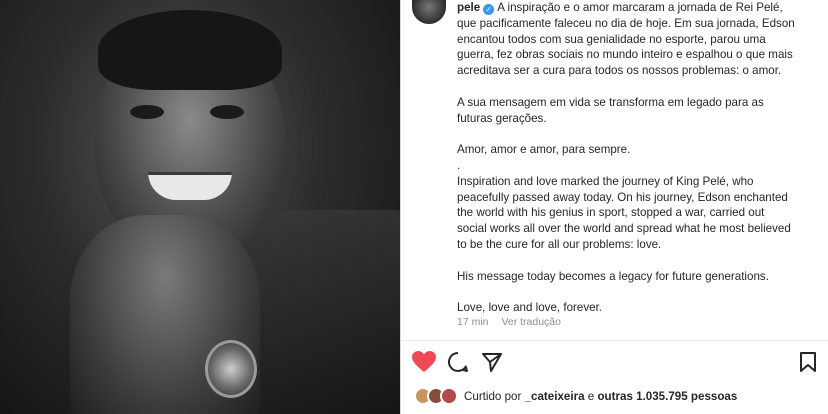  Describe the element at coordinates (502, 118) in the screenshot. I see `caption-pt2-line-1: futuras gerações.` at that location.